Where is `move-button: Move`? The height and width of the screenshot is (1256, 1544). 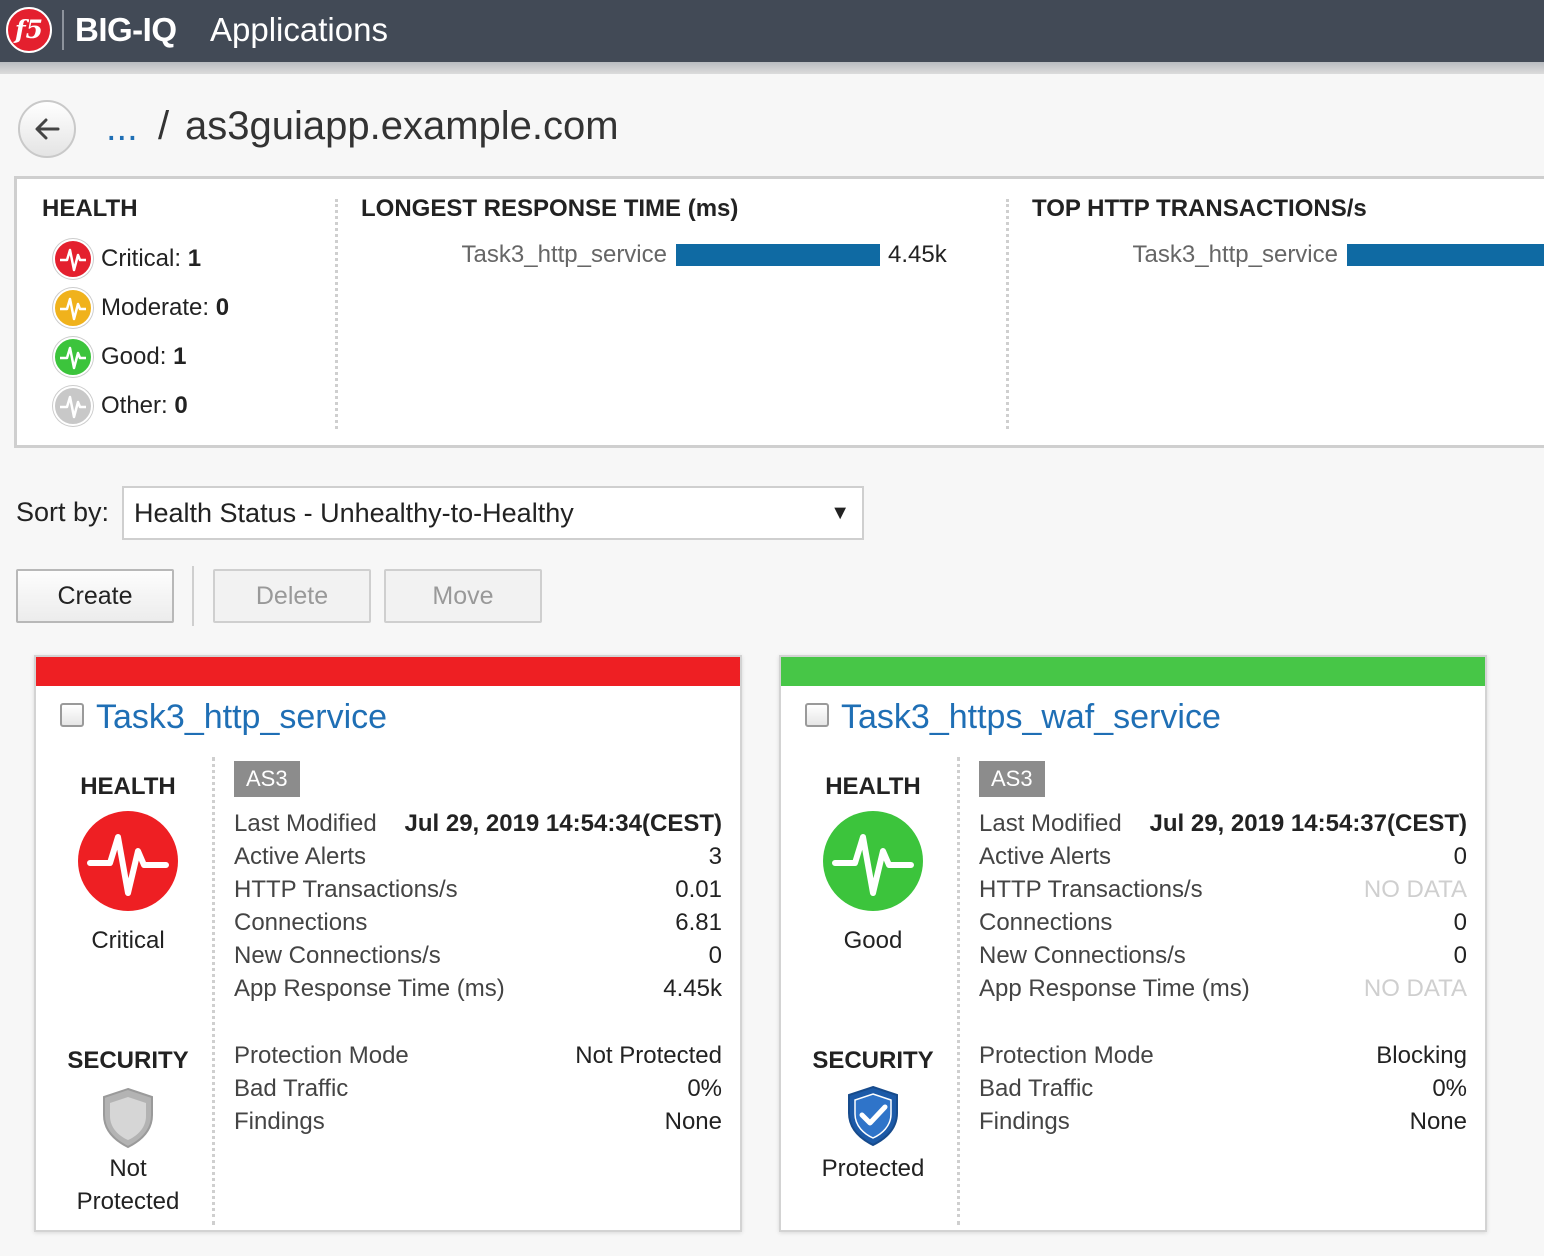
move-button: Move is located at coordinates (463, 596).